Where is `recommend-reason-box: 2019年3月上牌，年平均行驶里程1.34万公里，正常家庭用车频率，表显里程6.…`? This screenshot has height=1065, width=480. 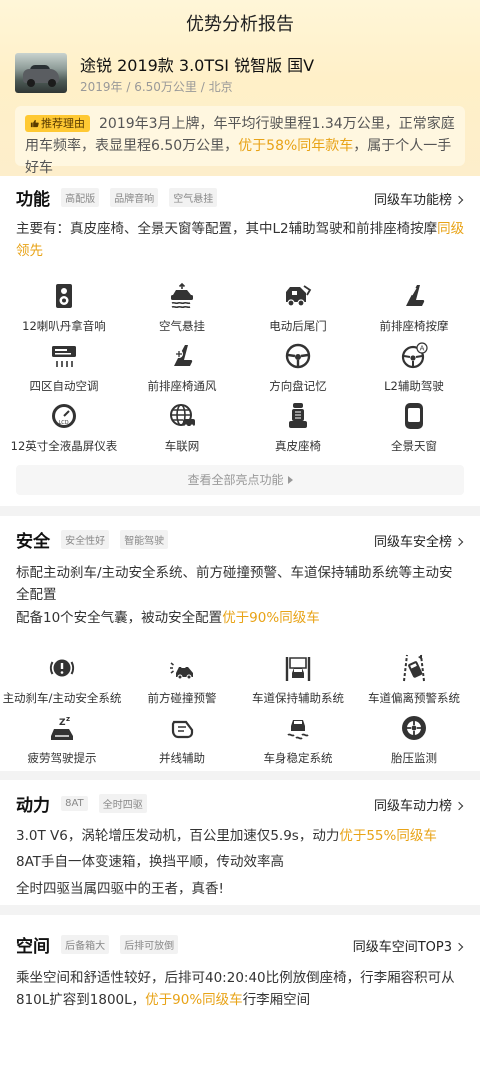 recommend-reason-box: 2019年3月上牌，年平均行驶里程1.34万公里，正常家庭用车频率，表显里程6.… is located at coordinates (240, 141).